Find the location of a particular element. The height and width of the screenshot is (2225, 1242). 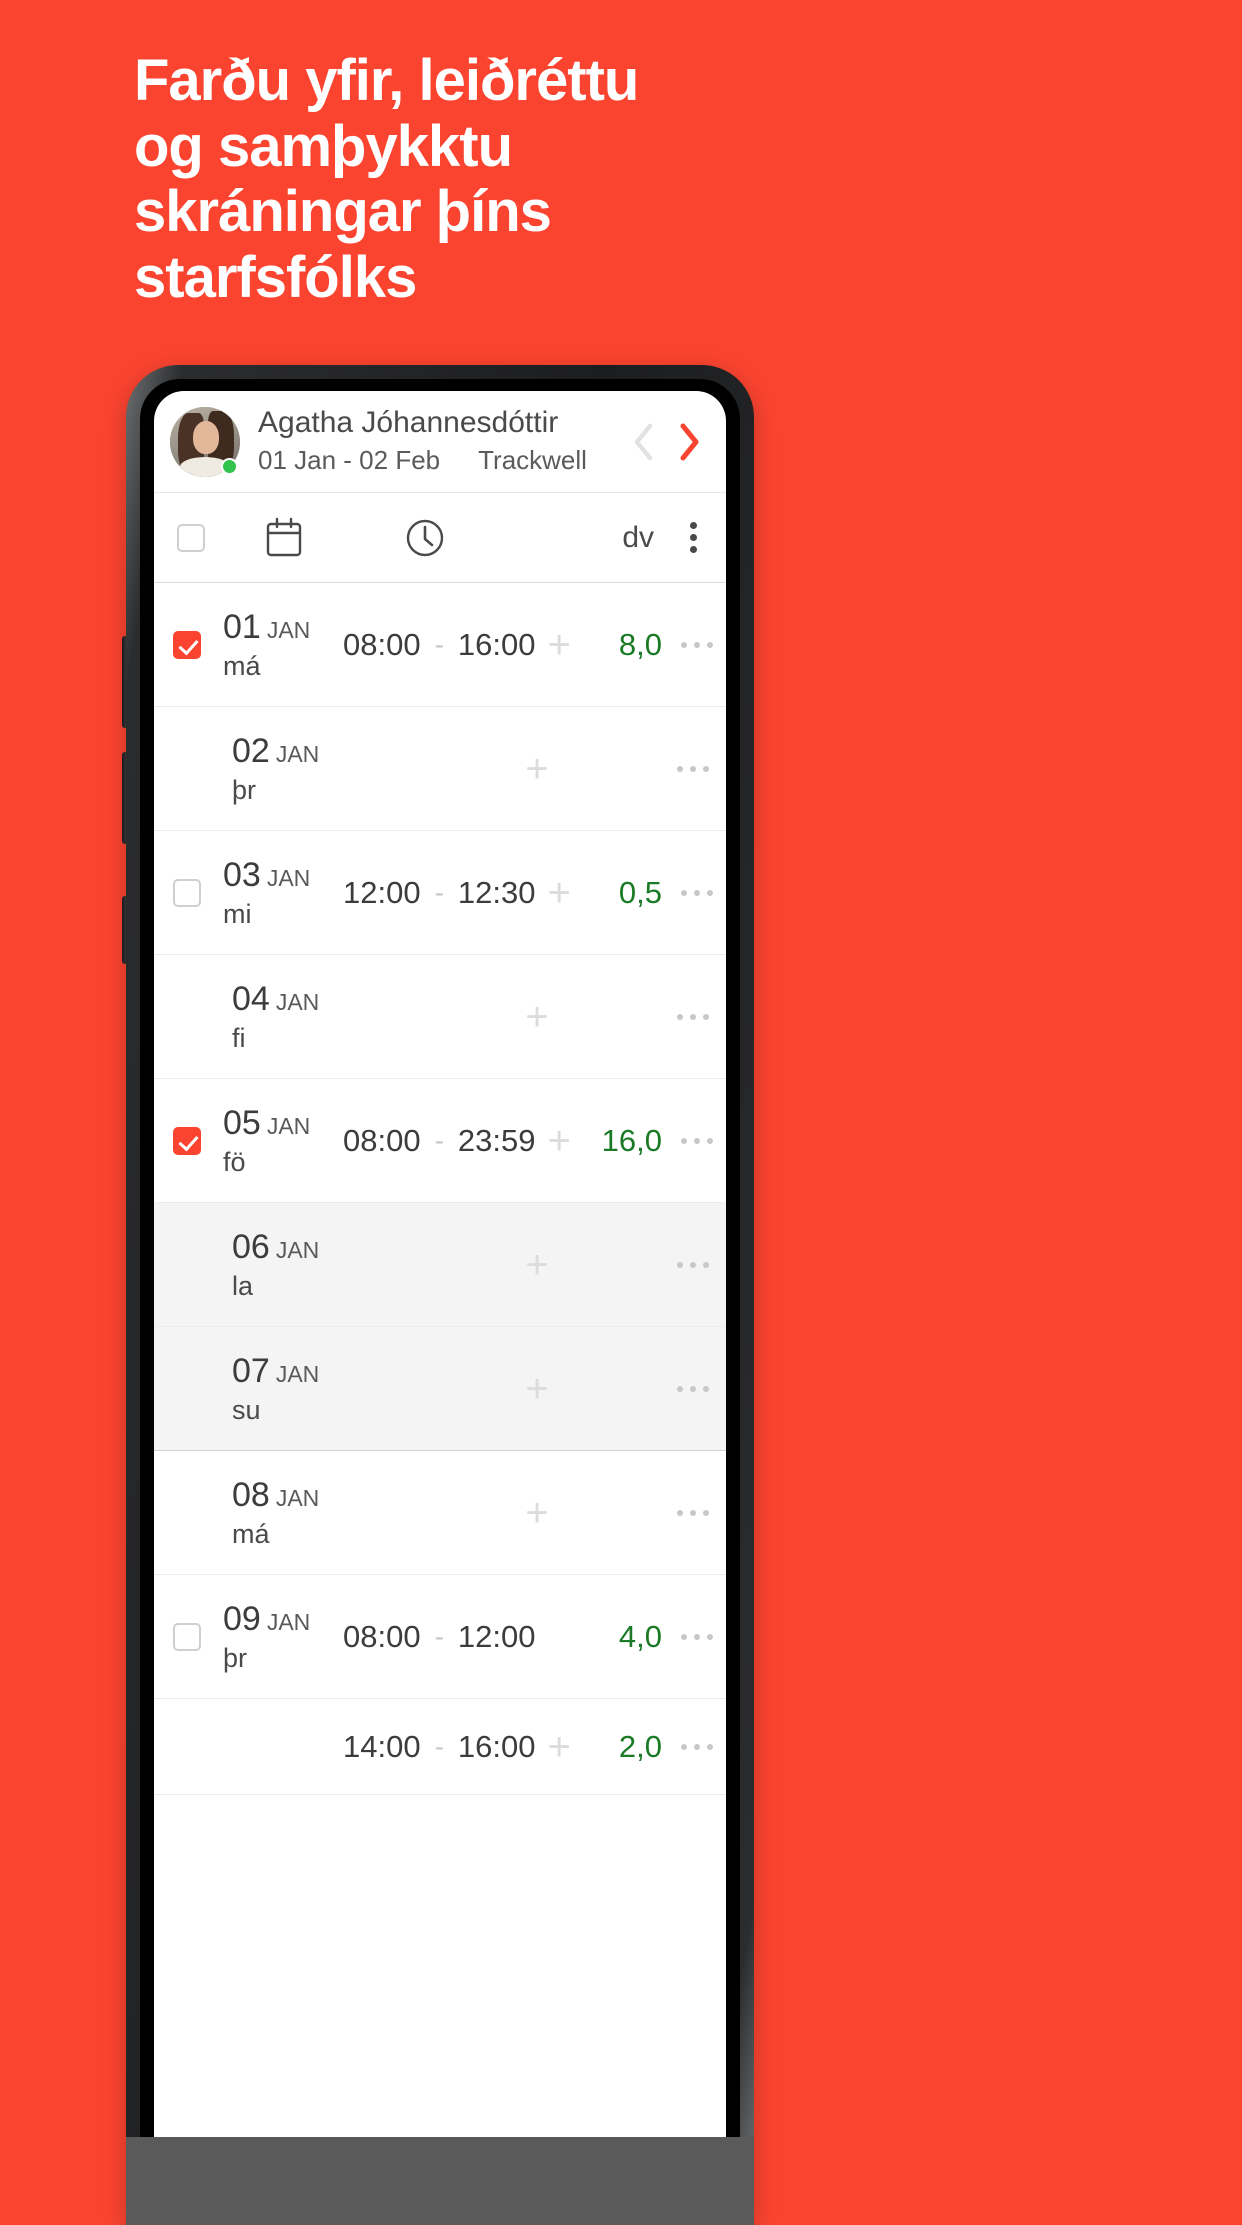

table-row: 09 JAN þr 08:00-12:00 4,0 is located at coordinates (440, 1637).